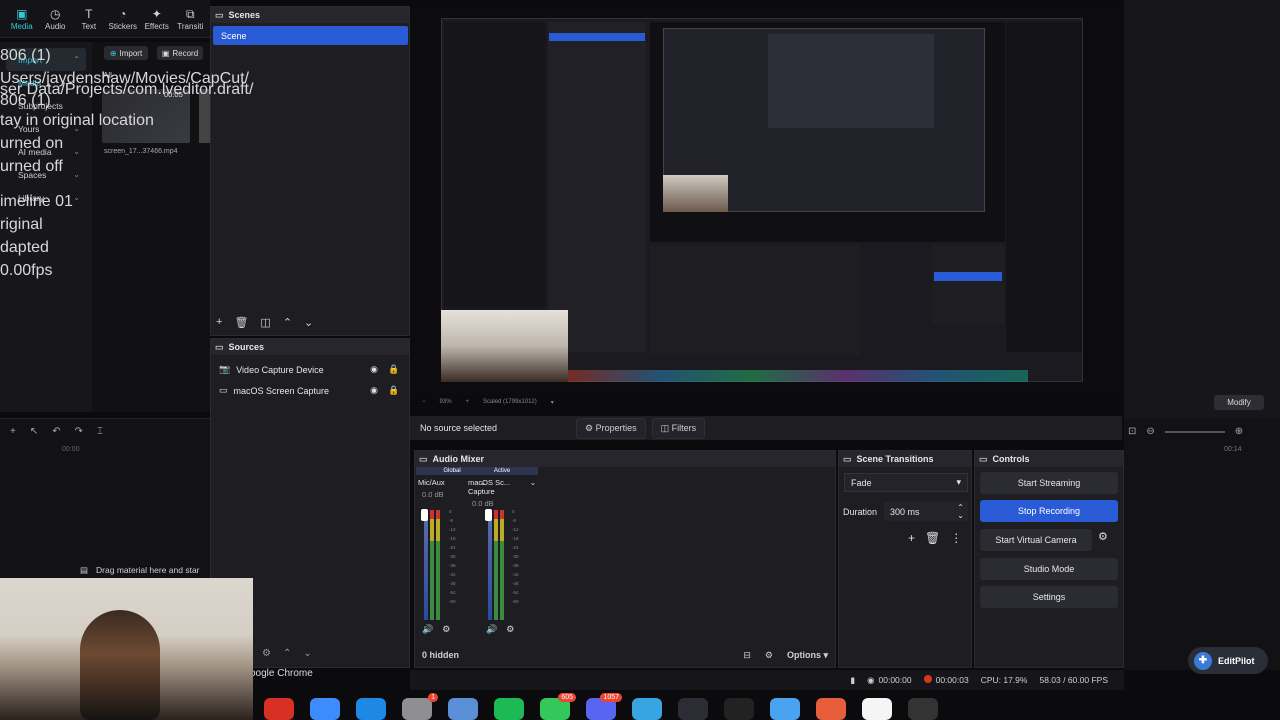 This screenshot has height=720, width=1280. What do you see at coordinates (140, 570) in the screenshot?
I see `drag-material-hint: ▤ Drag material here and star` at bounding box center [140, 570].